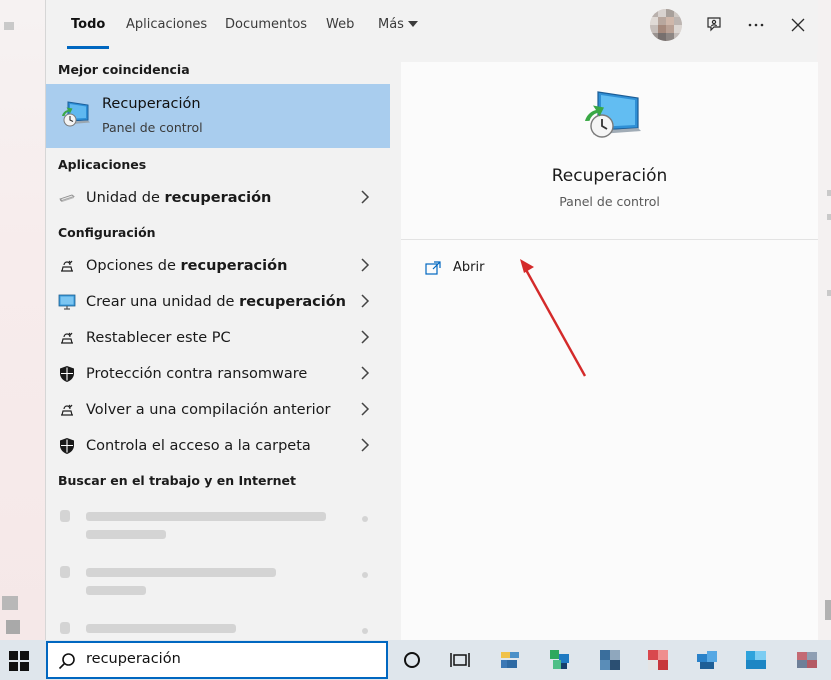 The image size is (831, 680). I want to click on rollback-icon, so click(67, 410).